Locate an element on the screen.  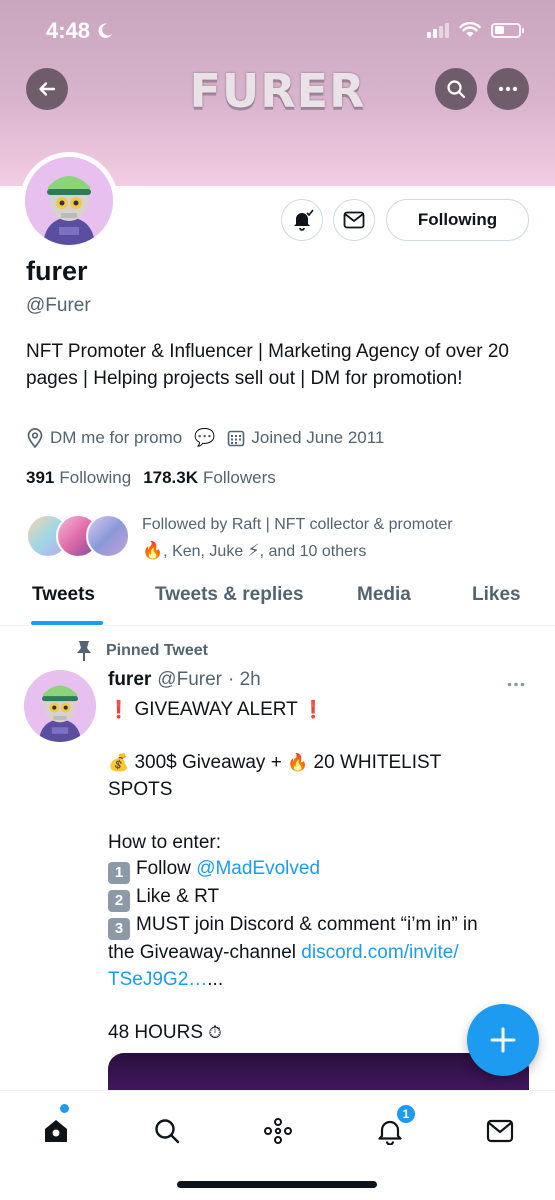
tweet-line: 2 Like & RT is located at coordinates (318, 898).